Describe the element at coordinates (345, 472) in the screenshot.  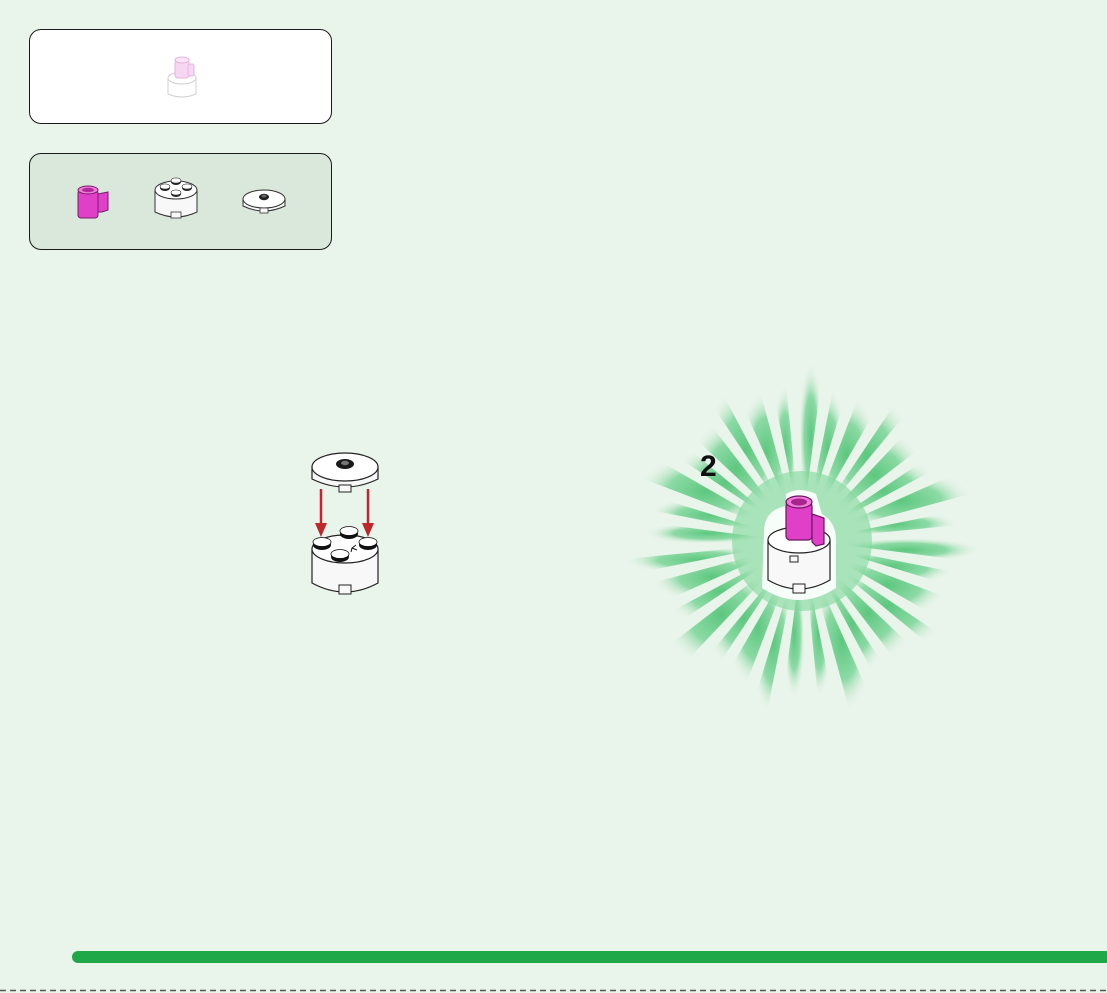
I see `round-tile-part` at that location.